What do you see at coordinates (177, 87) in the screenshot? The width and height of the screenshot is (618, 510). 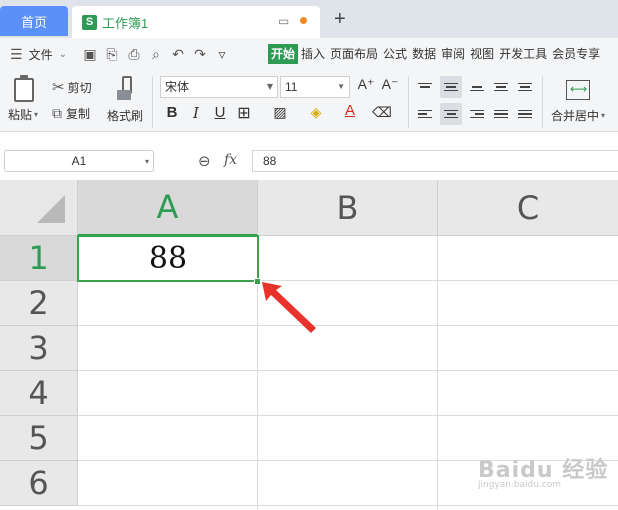 I see `font-name-value: 宋体` at bounding box center [177, 87].